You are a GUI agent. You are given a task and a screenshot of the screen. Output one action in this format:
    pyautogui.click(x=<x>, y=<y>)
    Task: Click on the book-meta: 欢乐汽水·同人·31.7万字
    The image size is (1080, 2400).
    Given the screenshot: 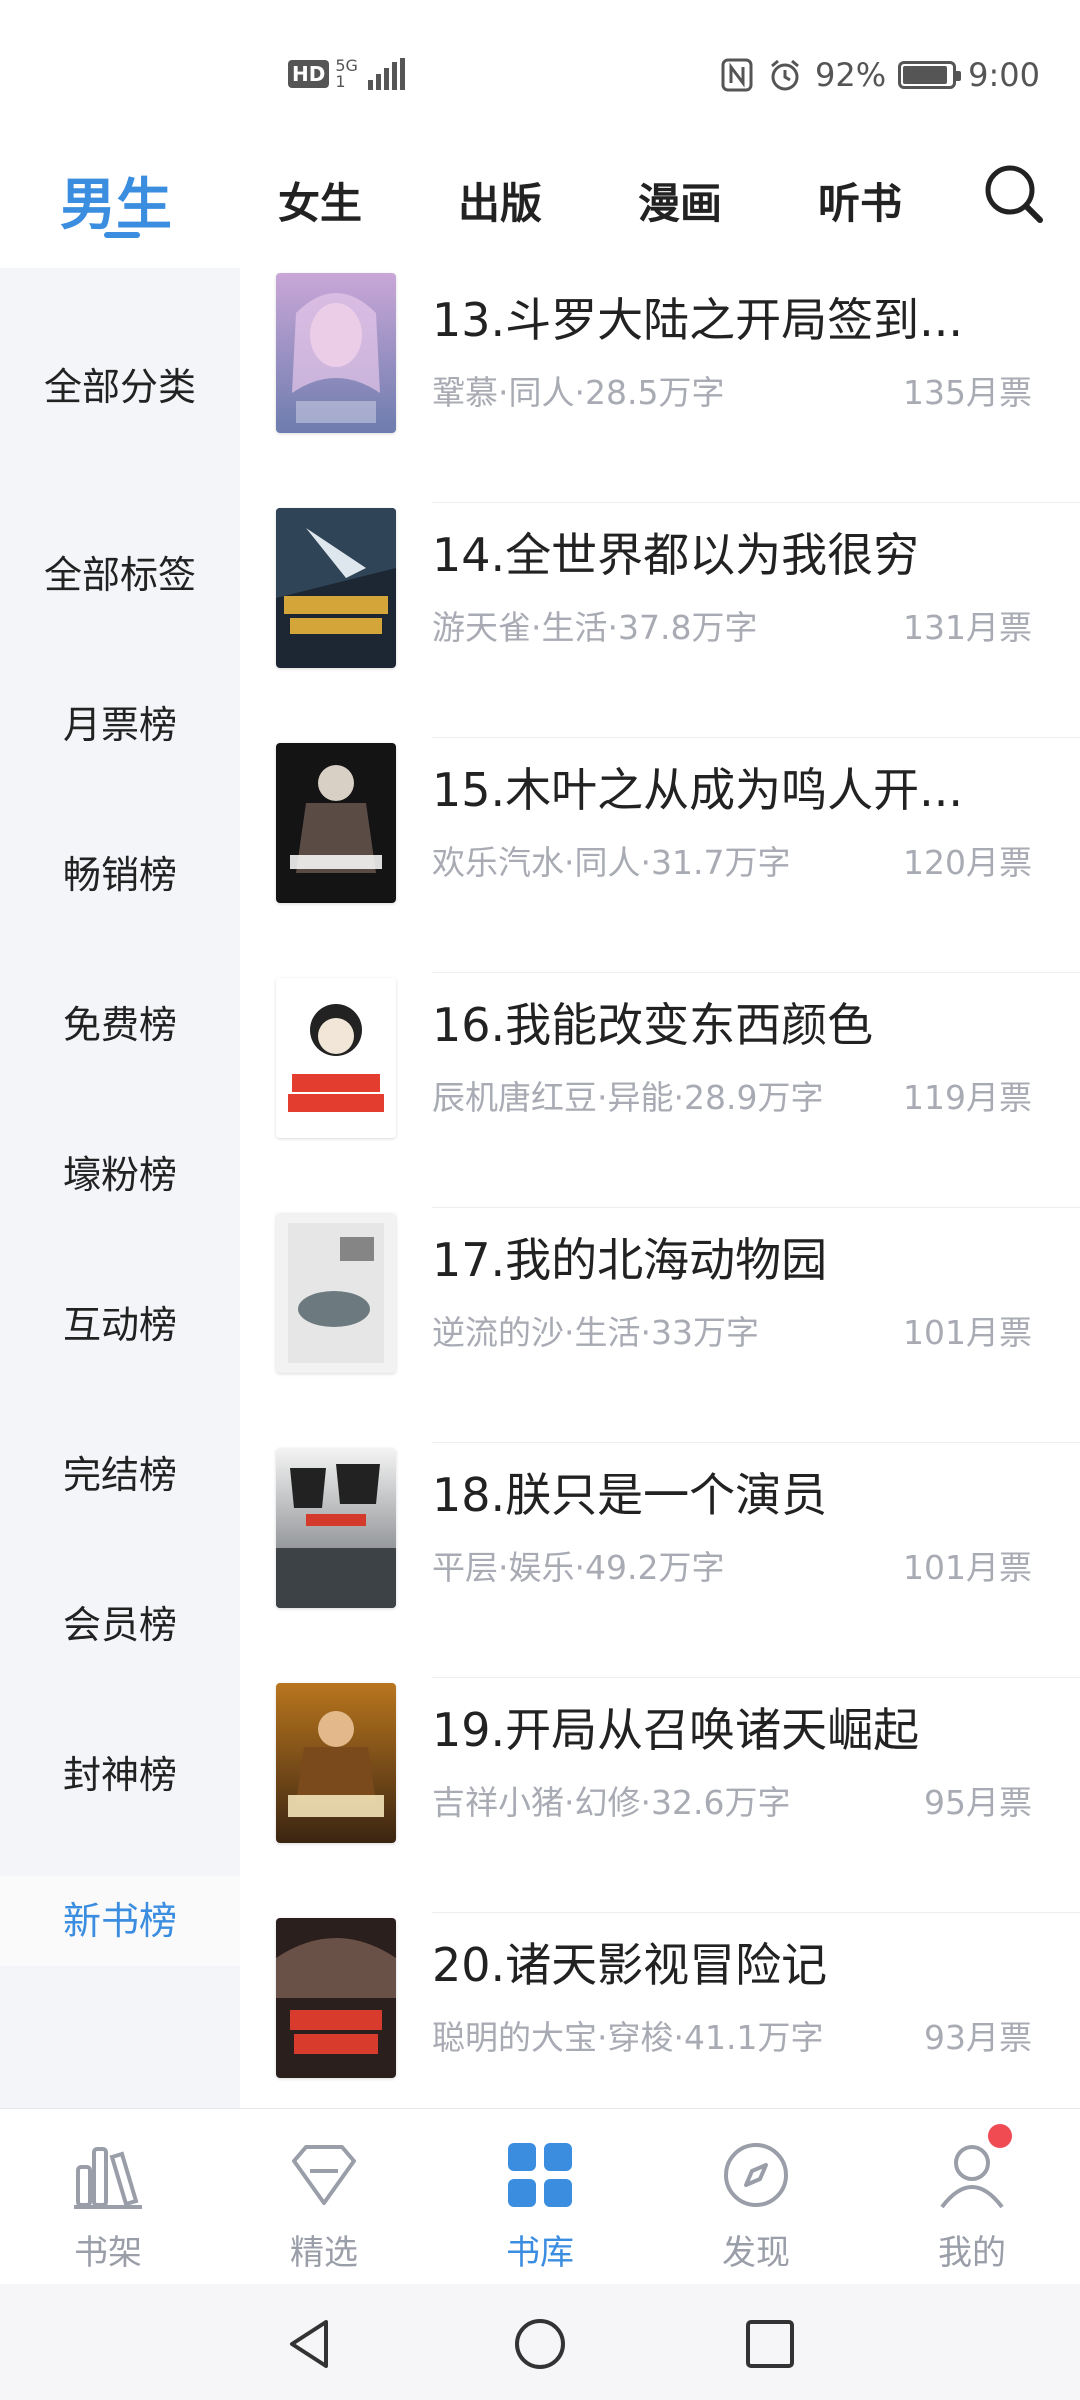 What is the action you would take?
    pyautogui.click(x=611, y=862)
    